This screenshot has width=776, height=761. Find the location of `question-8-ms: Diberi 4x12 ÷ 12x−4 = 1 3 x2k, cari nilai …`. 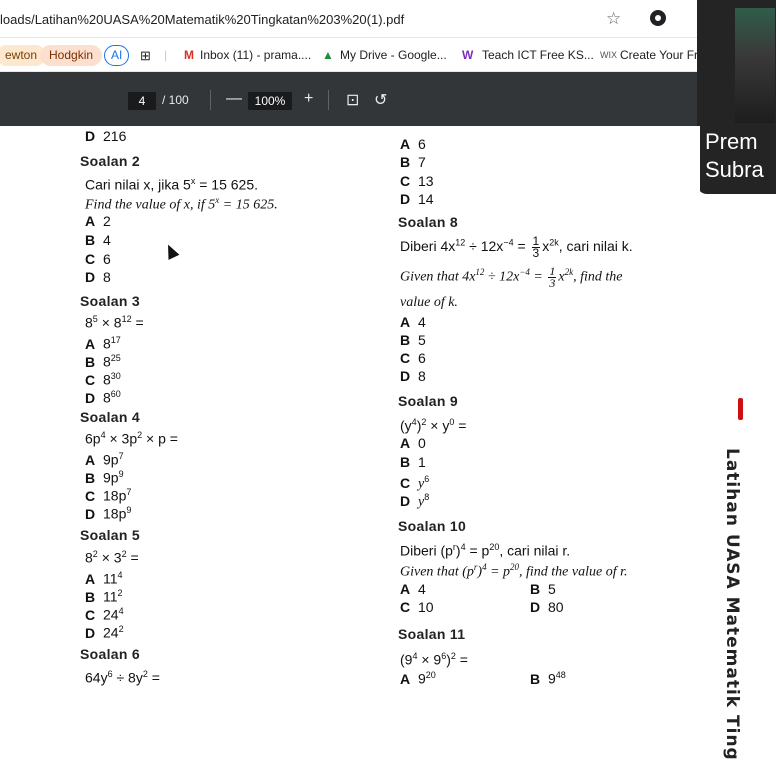

question-8-ms: Diberi 4x12 ÷ 12x−4 = 1 3 x2k, cari nilai … is located at coordinates (516, 247).